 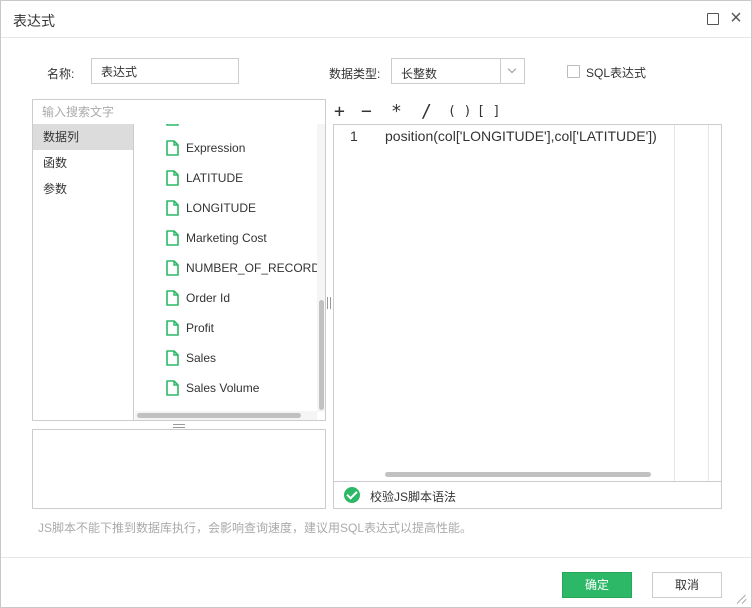 I want to click on data-type-select: 长整数, so click(x=458, y=71).